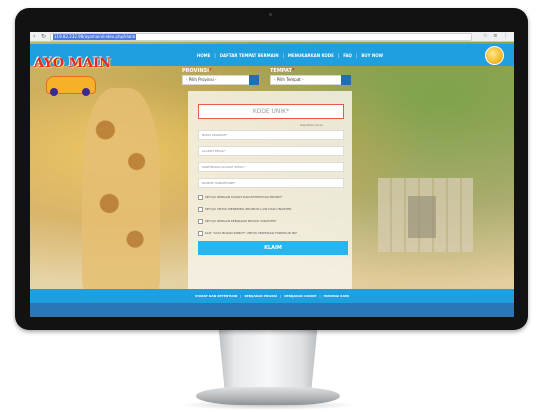 The height and width of the screenshot is (412, 536). I want to click on province-label: PROVINSI*, so click(197, 71).